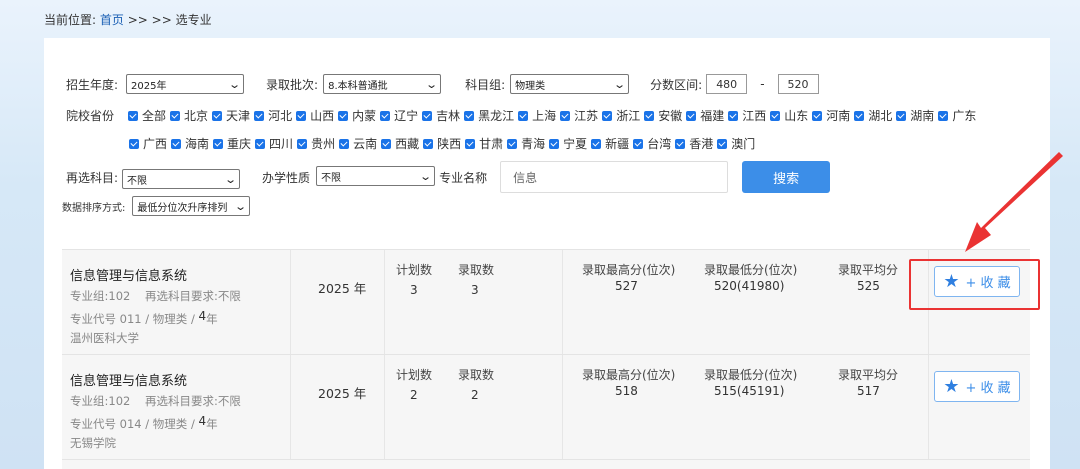 This screenshot has height=469, width=1080. I want to click on favorite-button: ★ + 收 藏, so click(977, 386).